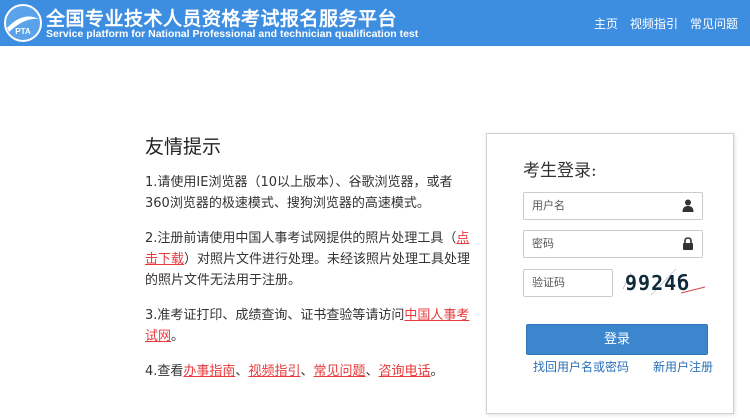 The width and height of the screenshot is (750, 420). What do you see at coordinates (23, 31) in the screenshot?
I see `logo-text: PTA` at bounding box center [23, 31].